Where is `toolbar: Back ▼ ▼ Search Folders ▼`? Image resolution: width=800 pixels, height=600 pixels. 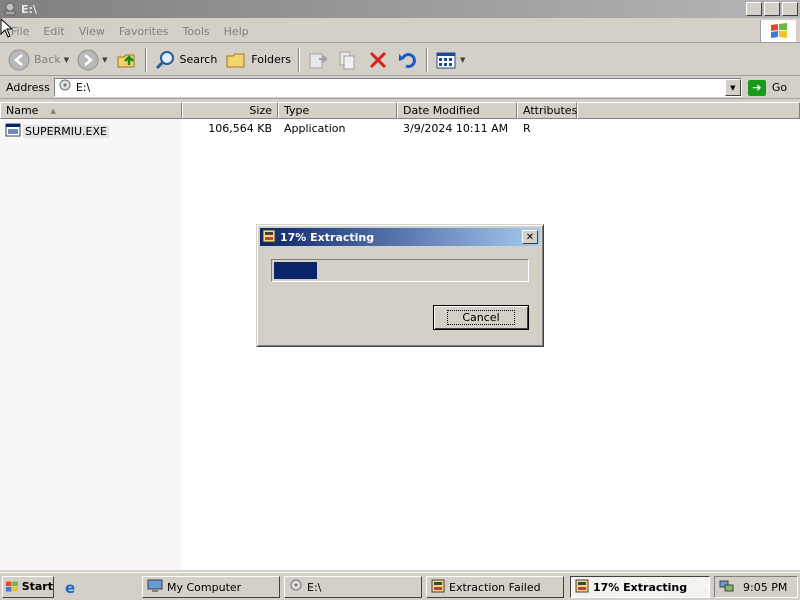 toolbar: Back ▼ ▼ Search Folders ▼ is located at coordinates (400, 60).